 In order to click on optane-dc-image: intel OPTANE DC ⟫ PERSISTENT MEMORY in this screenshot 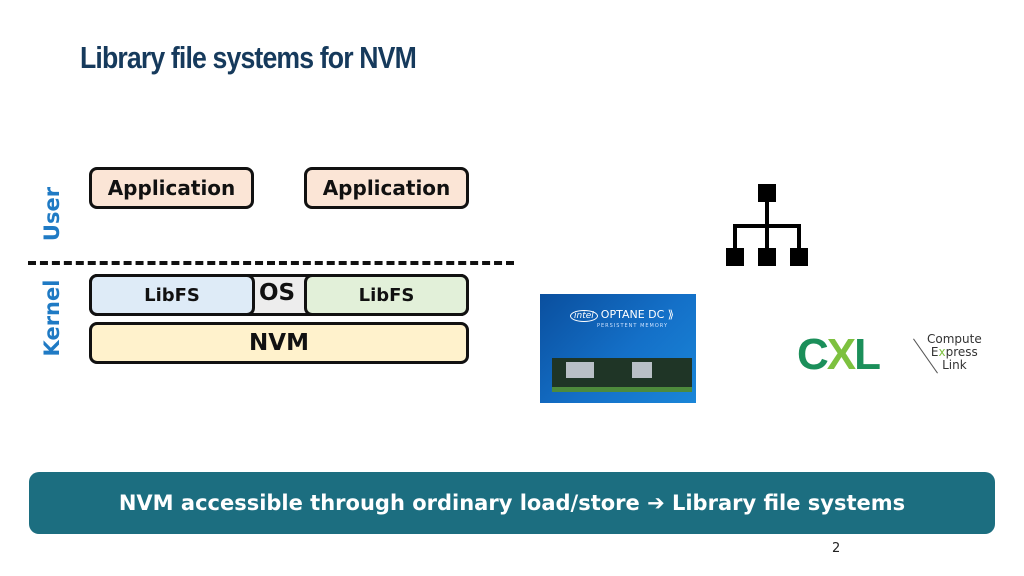, I will do `click(618, 348)`.